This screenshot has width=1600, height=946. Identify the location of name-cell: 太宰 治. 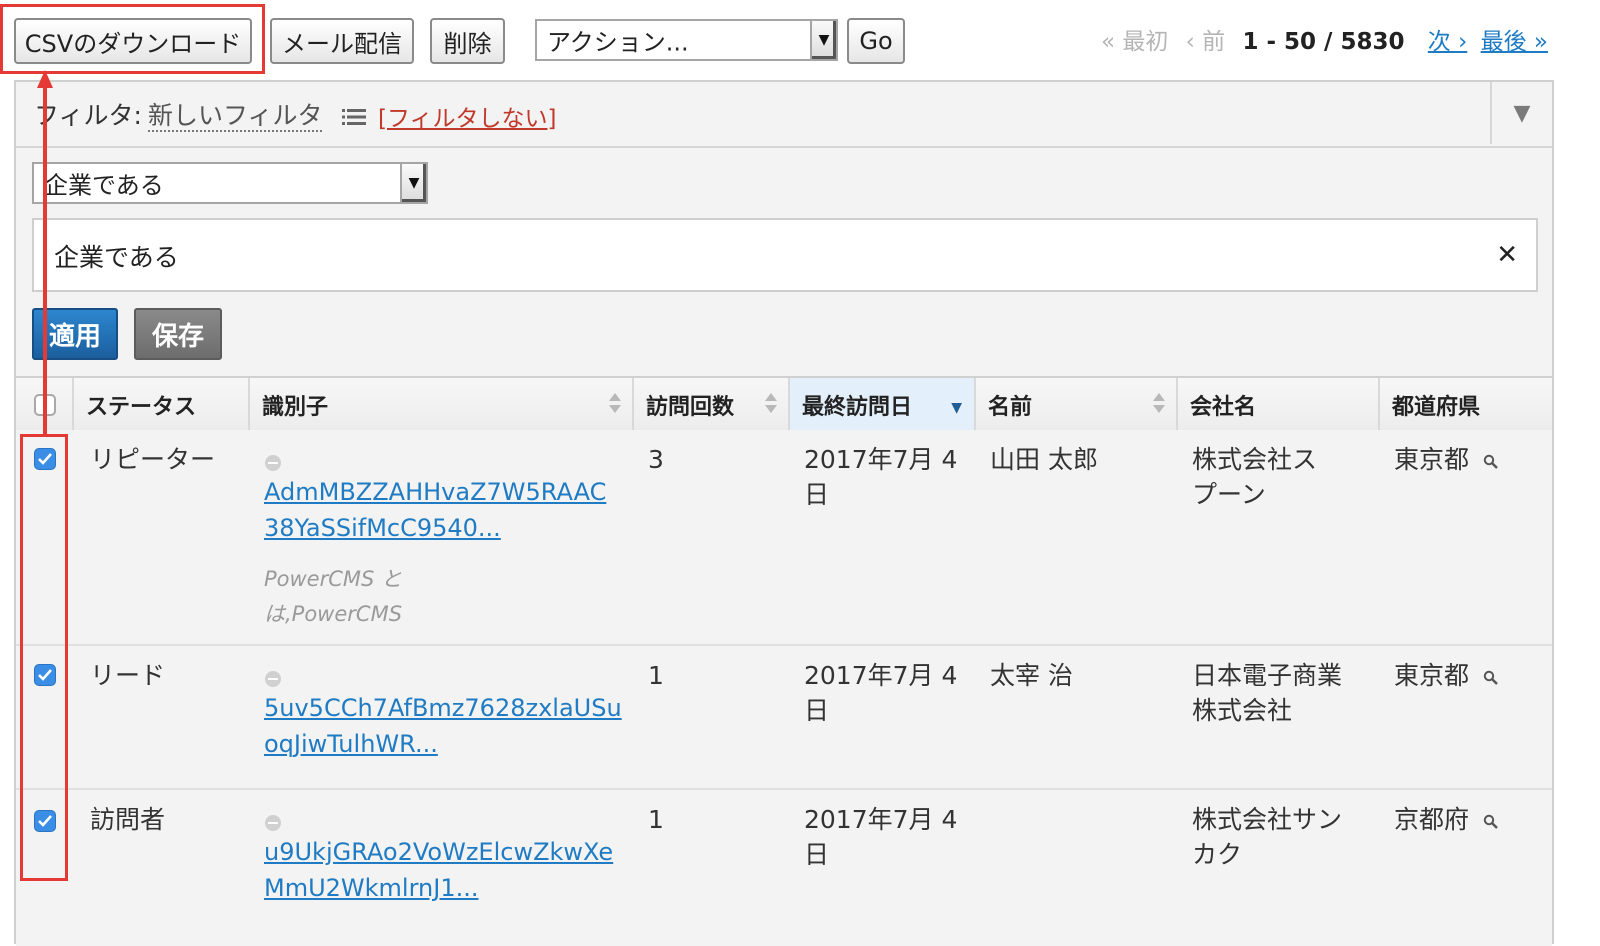
(1031, 675).